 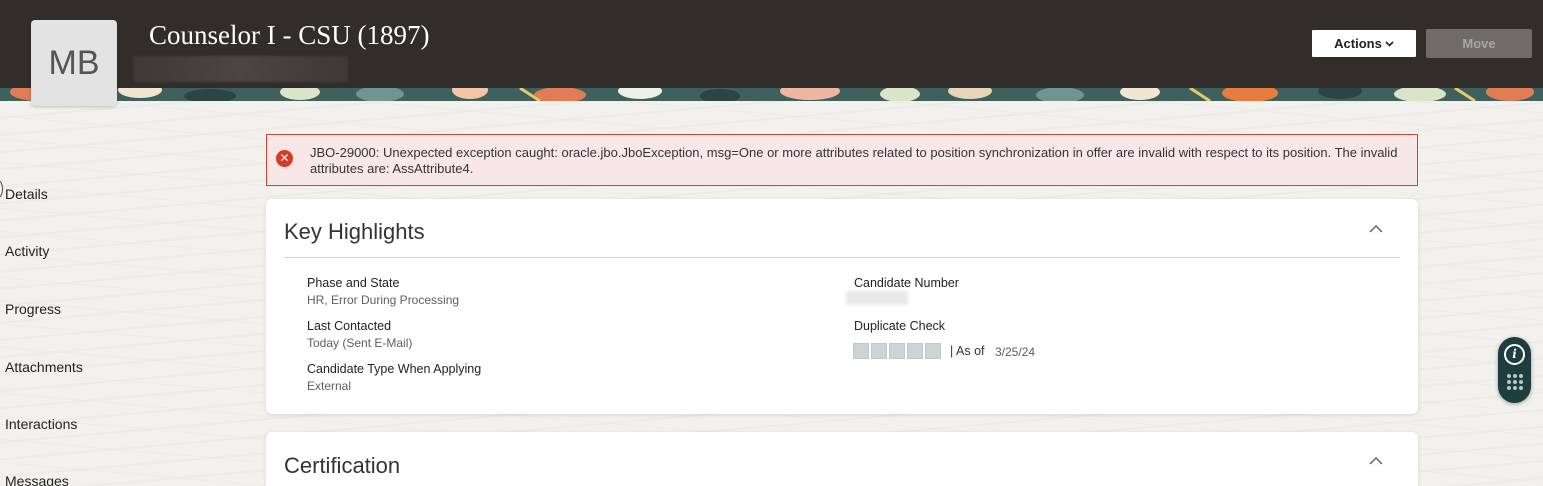 I want to click on duplicate-check-label: Duplicate Check, so click(x=900, y=326).